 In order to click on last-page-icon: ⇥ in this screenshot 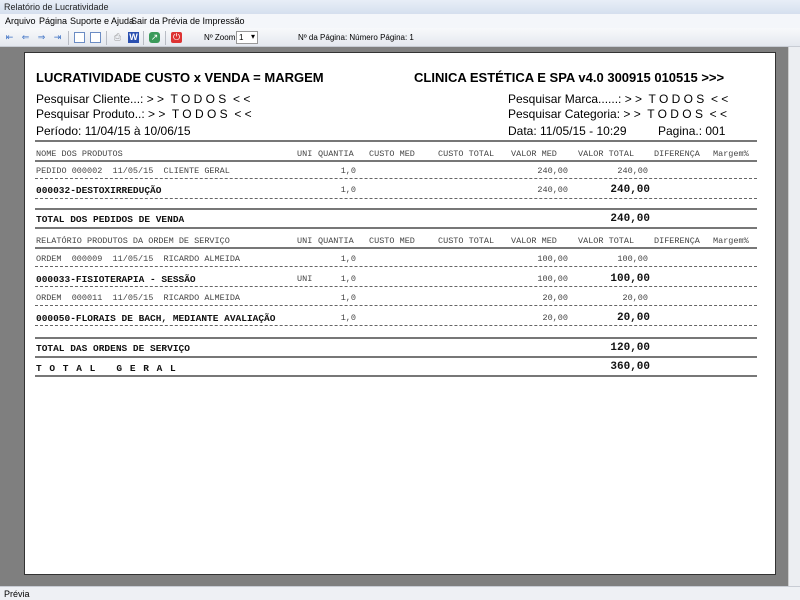, I will do `click(57, 37)`.